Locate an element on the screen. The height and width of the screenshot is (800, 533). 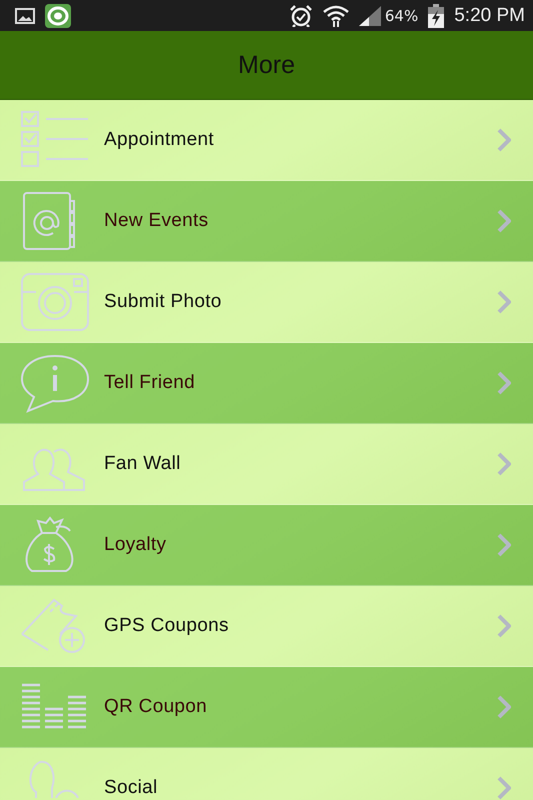
clock-time: 5:20 PM is located at coordinates (489, 15).